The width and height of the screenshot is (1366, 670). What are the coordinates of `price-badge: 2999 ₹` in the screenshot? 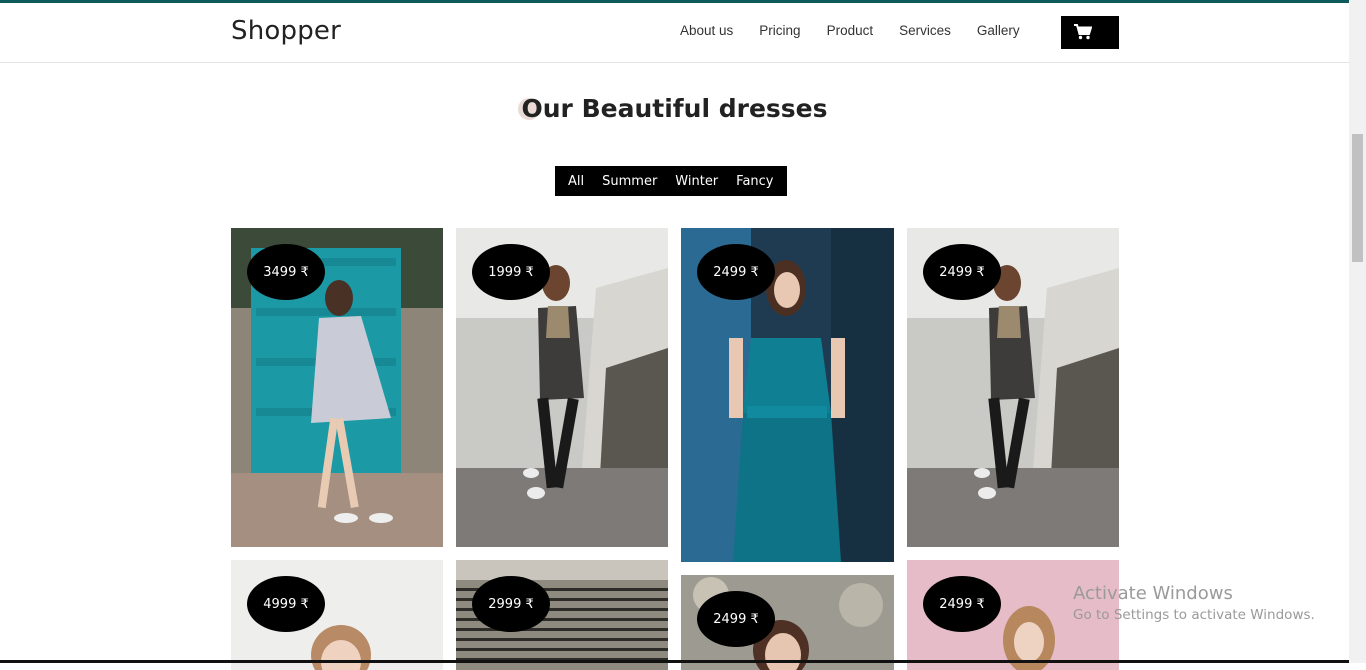 It's located at (511, 604).